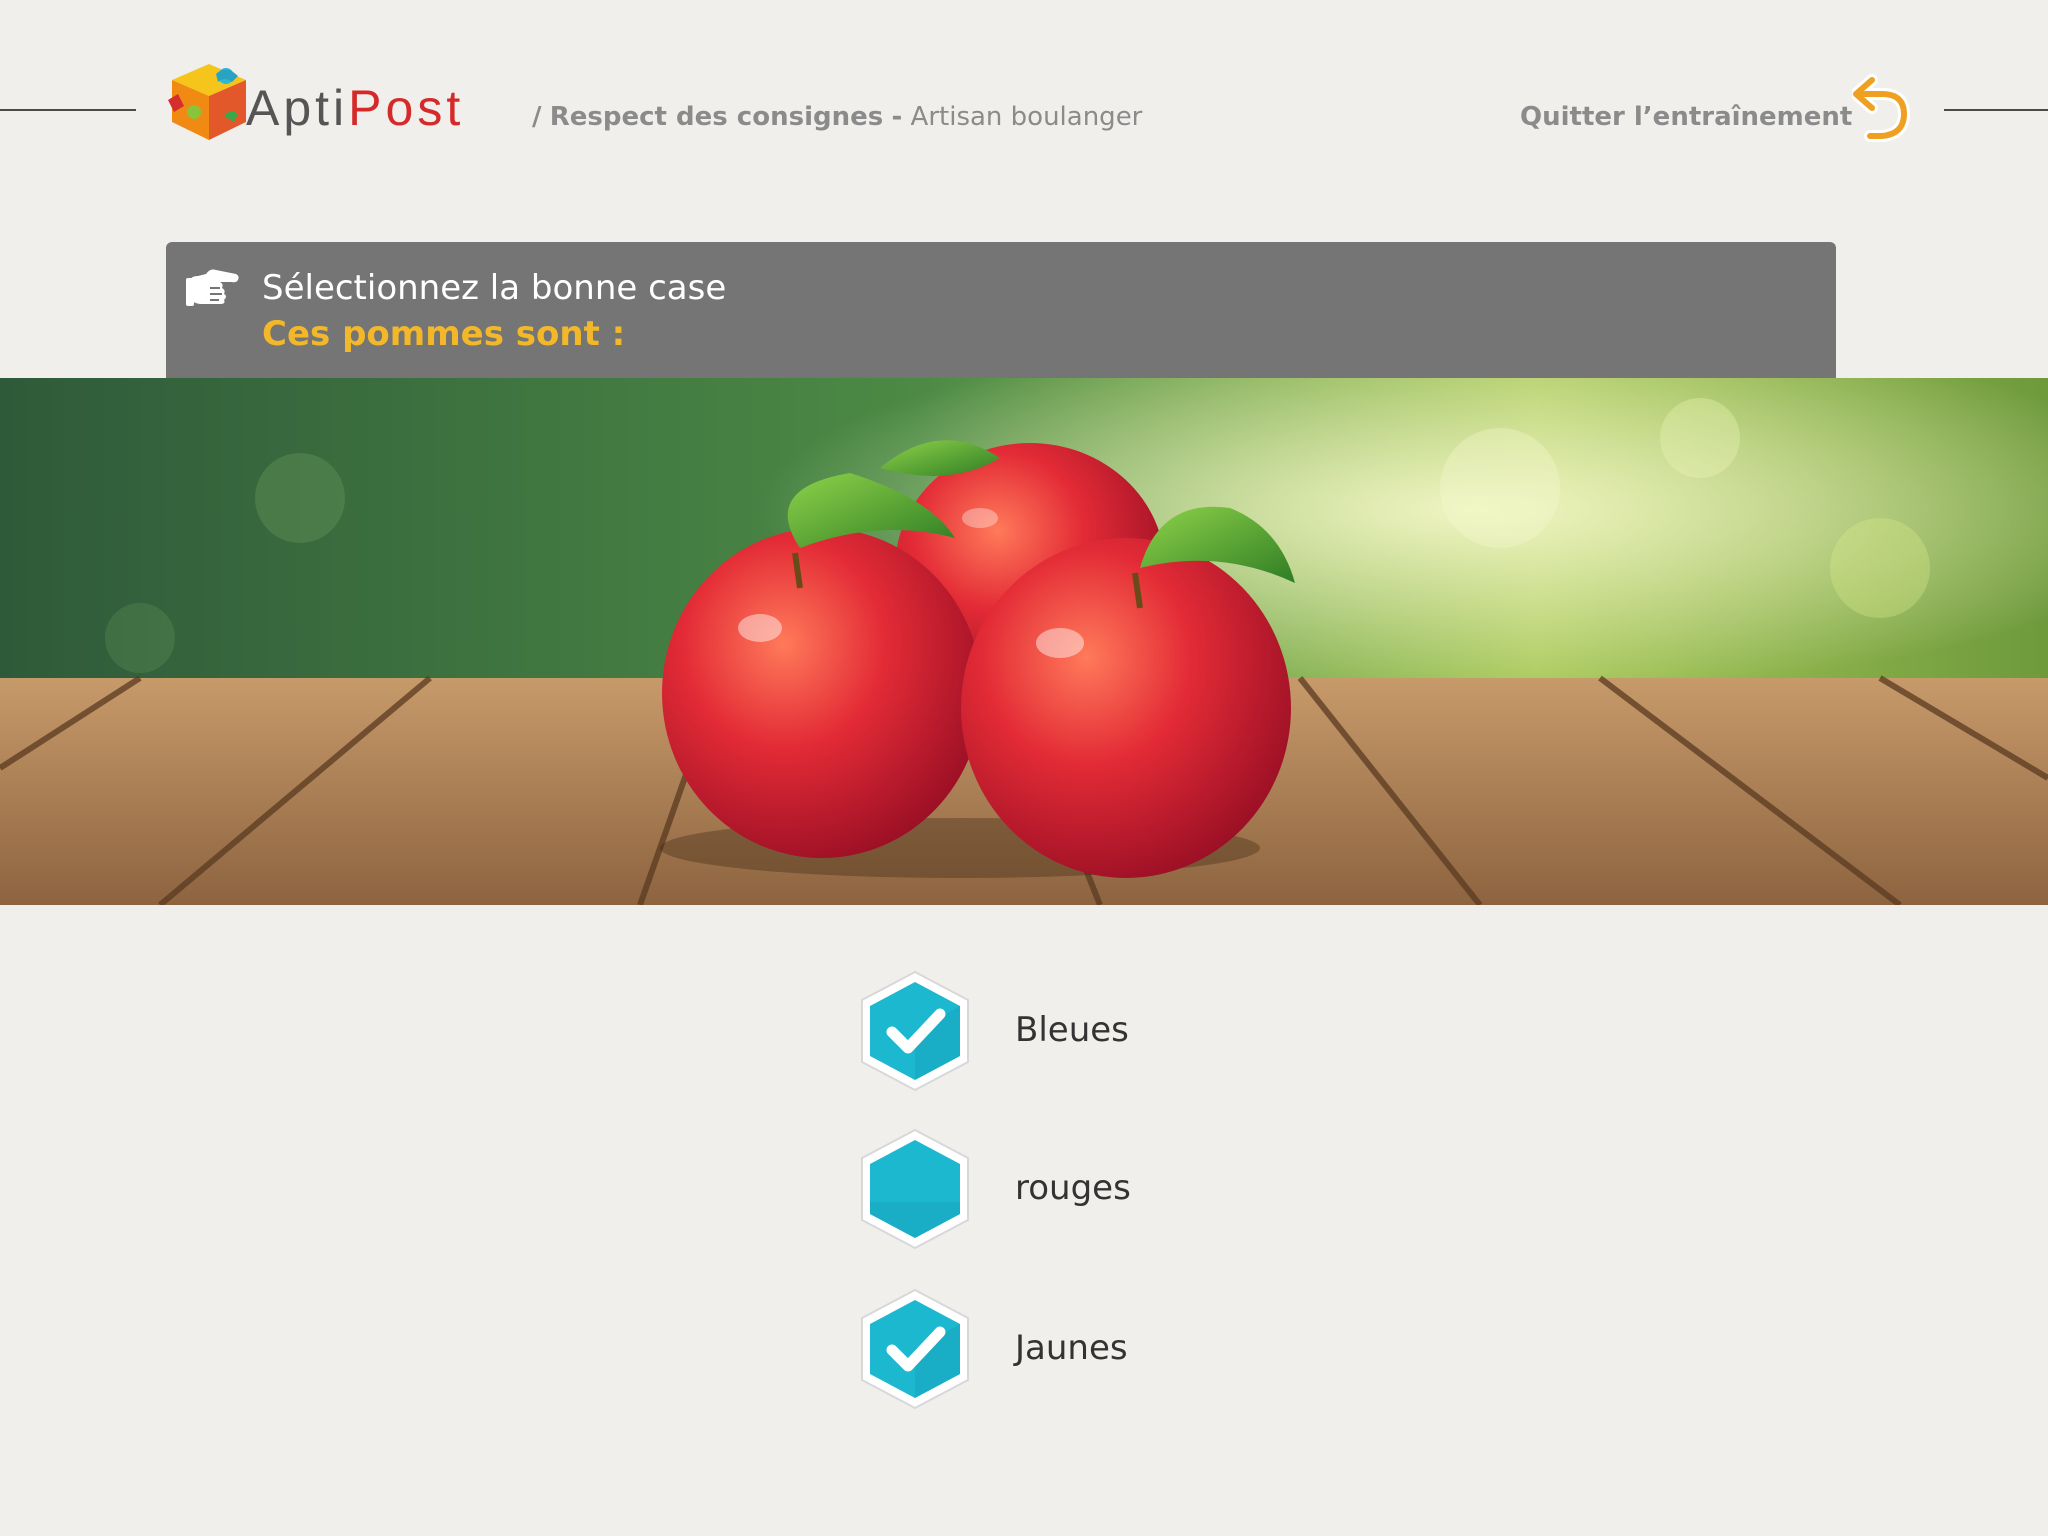 The width and height of the screenshot is (2048, 1536). Describe the element at coordinates (68, 110) in the screenshot. I see `header-divider-left` at that location.